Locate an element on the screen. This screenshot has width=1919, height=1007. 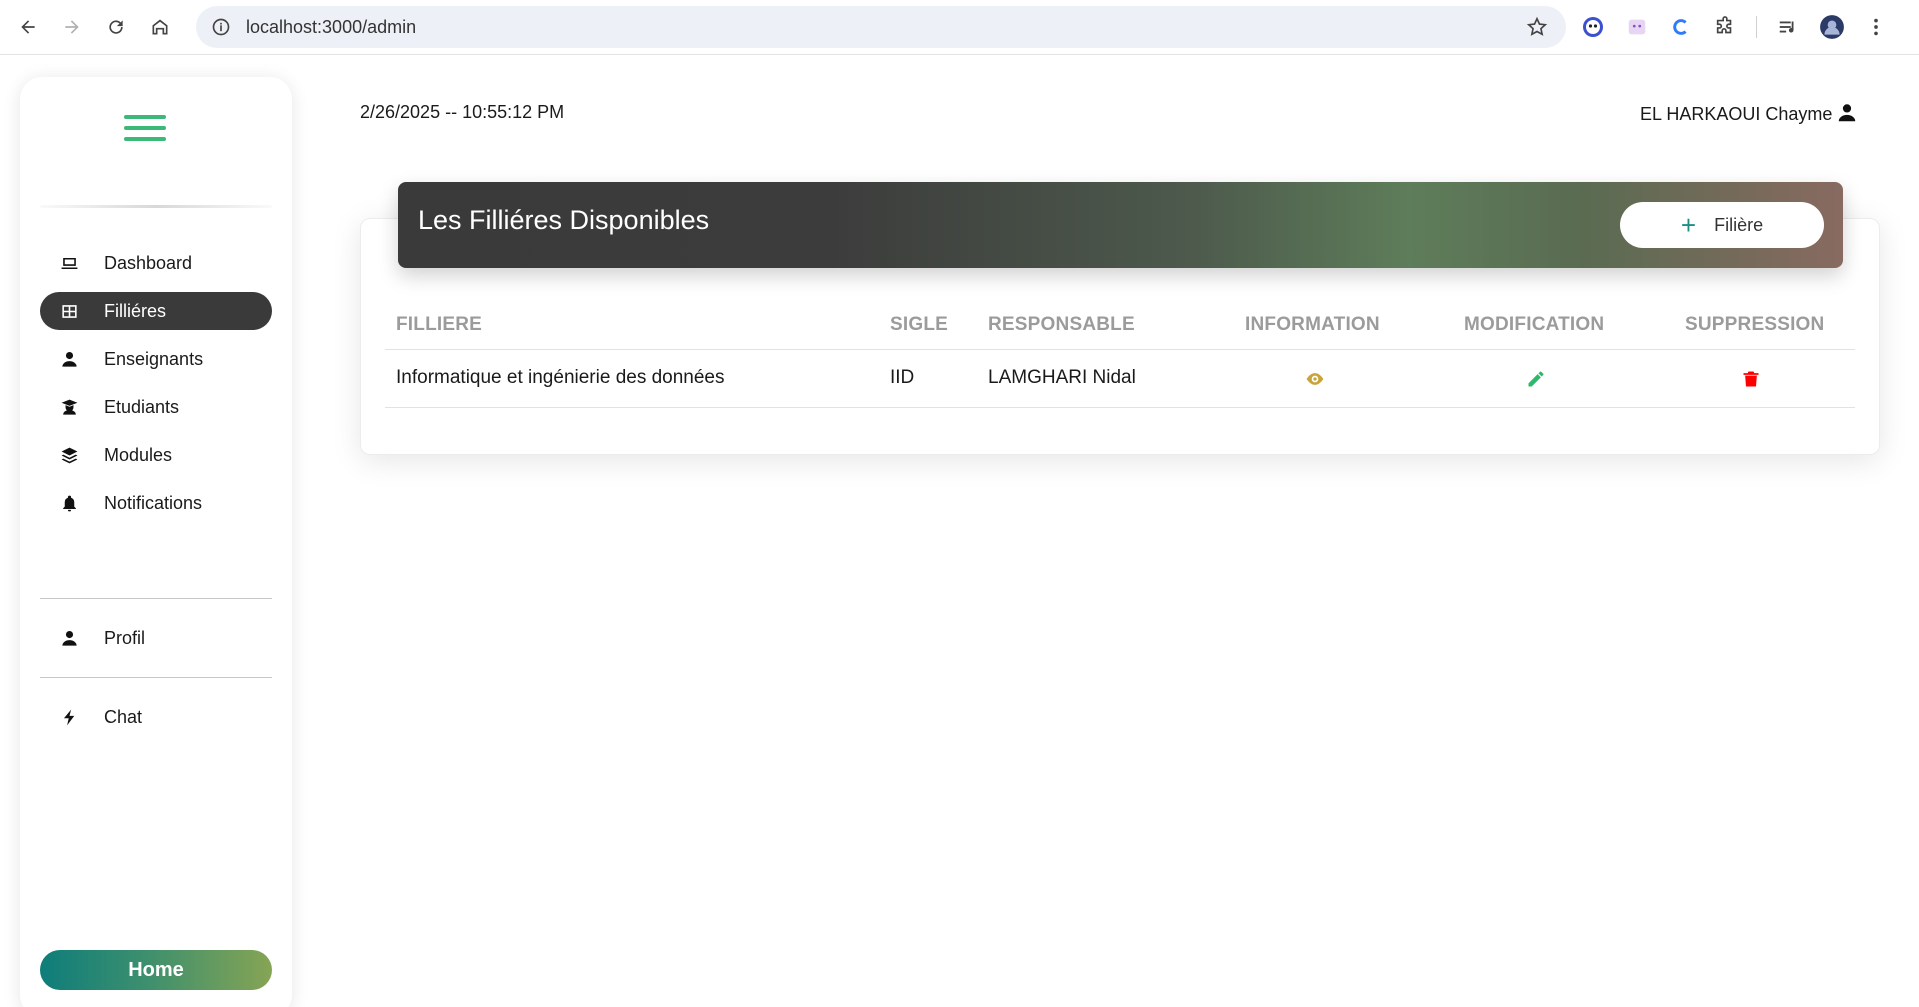
sidebar-item-label: Enseignants is located at coordinates (154, 358).